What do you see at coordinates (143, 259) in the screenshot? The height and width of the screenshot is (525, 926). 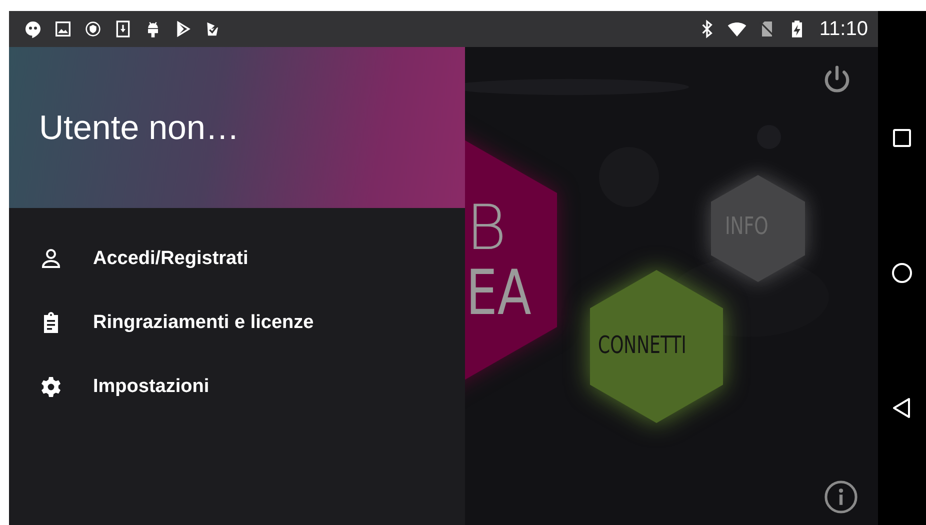 I see `menu-item: Accedi/Registrati` at bounding box center [143, 259].